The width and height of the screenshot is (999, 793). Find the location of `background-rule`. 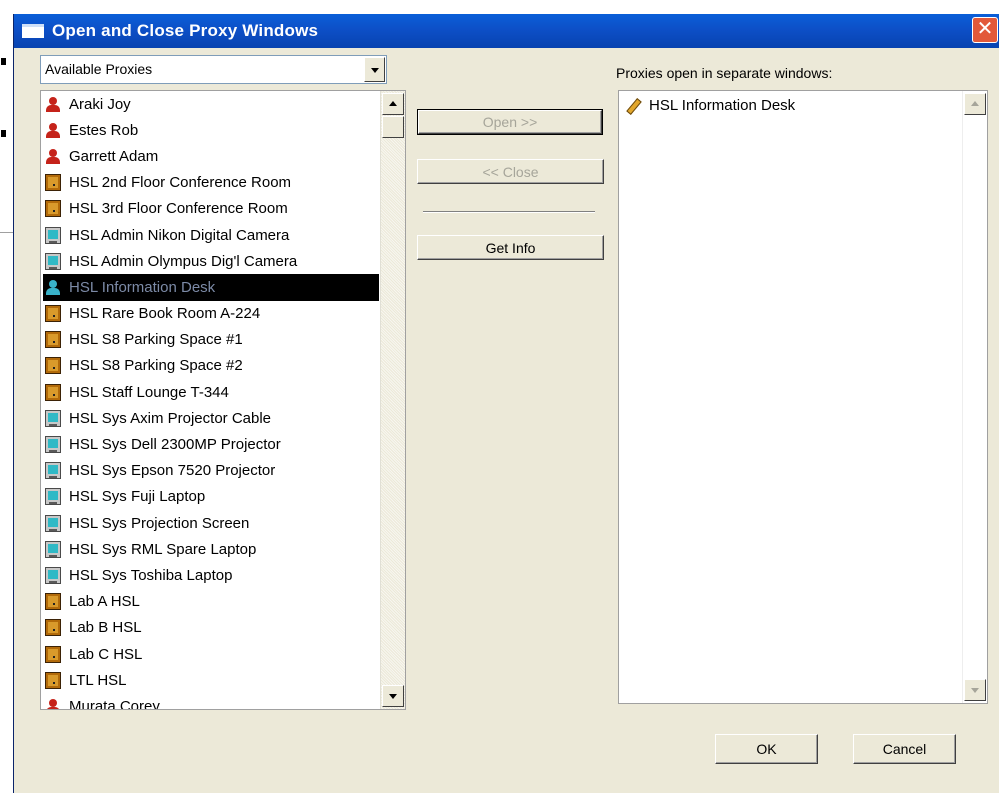

background-rule is located at coordinates (6, 232).